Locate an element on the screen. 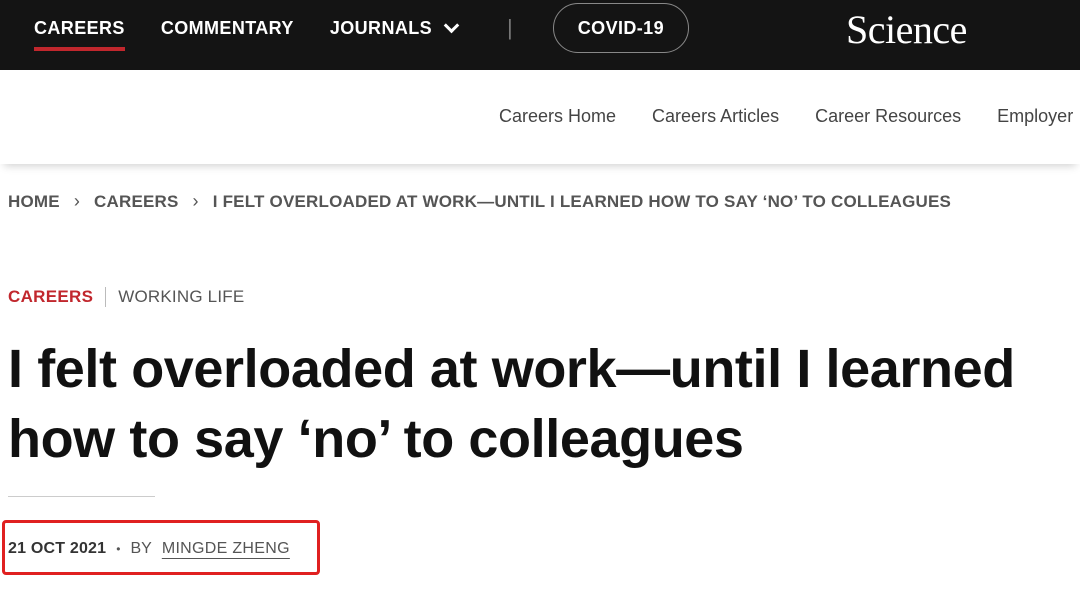  nav-item-label: CAREERS is located at coordinates (79, 27).